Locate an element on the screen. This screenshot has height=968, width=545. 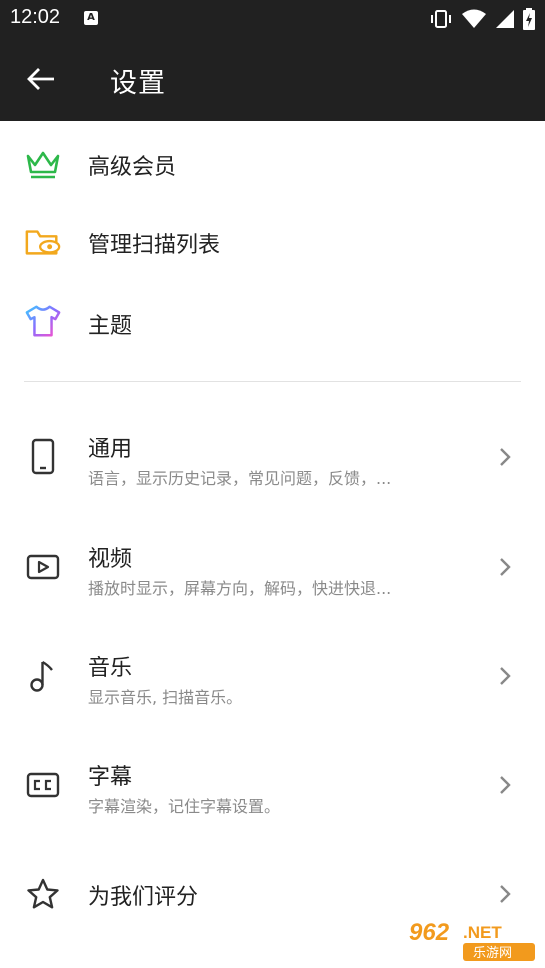
watermark-logo: 962 .NET 乐游网 is located at coordinates (471, 939).